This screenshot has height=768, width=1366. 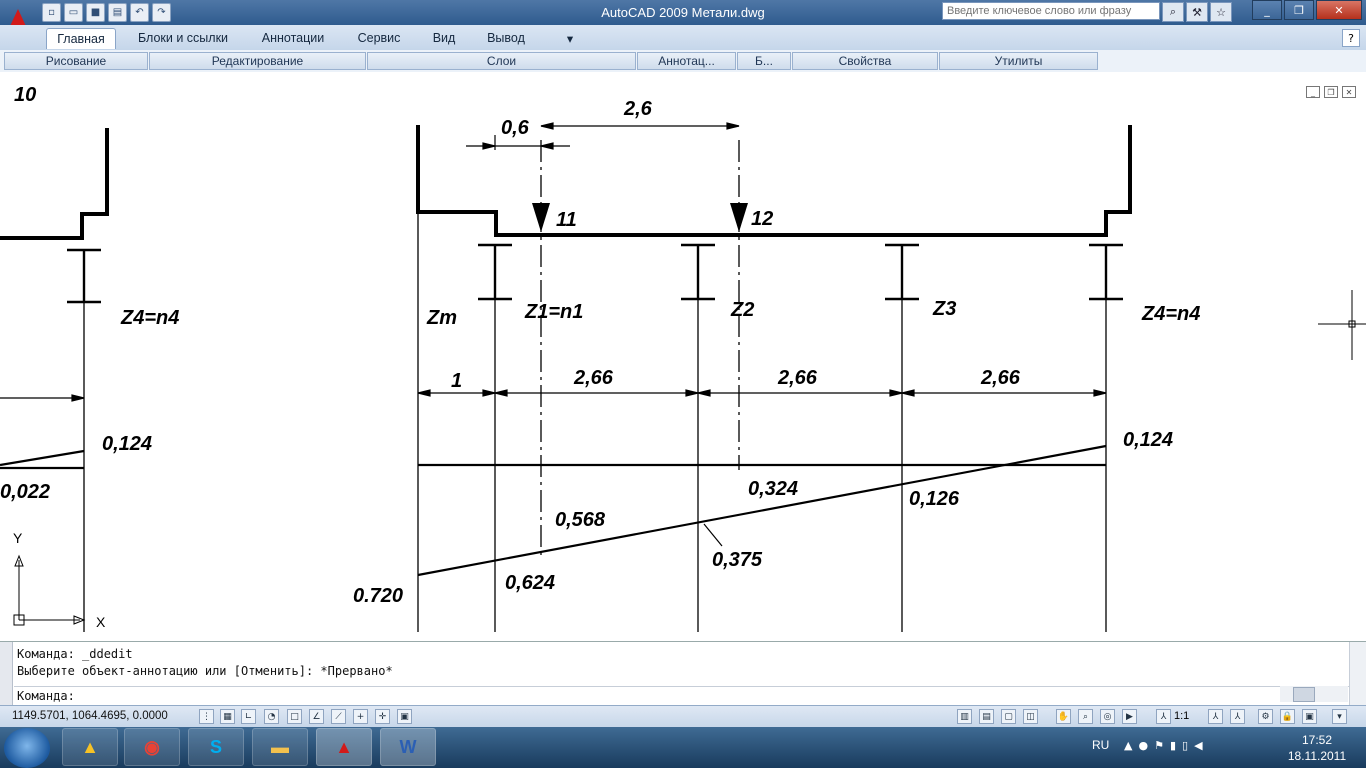 I want to click on support-z2-label: Z2, so click(x=742, y=310).